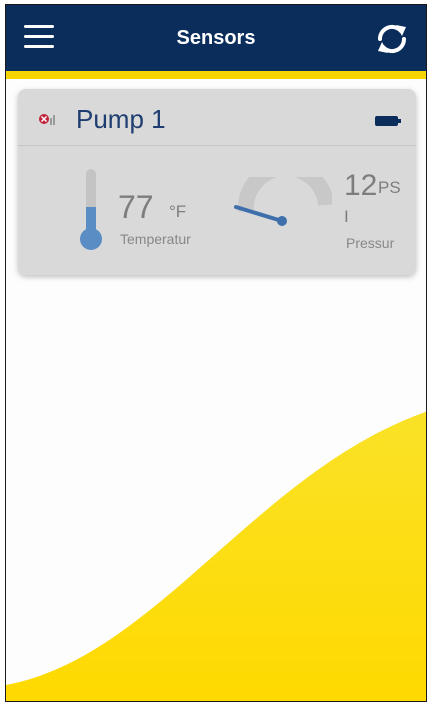  I want to click on pressure-unit-continued: I, so click(346, 216).